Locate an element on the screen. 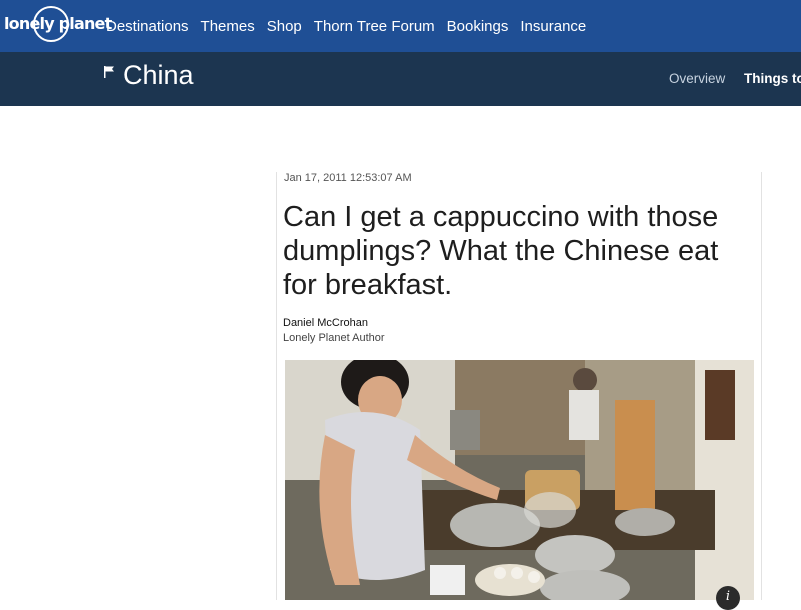  info-icon: i is located at coordinates (728, 598).